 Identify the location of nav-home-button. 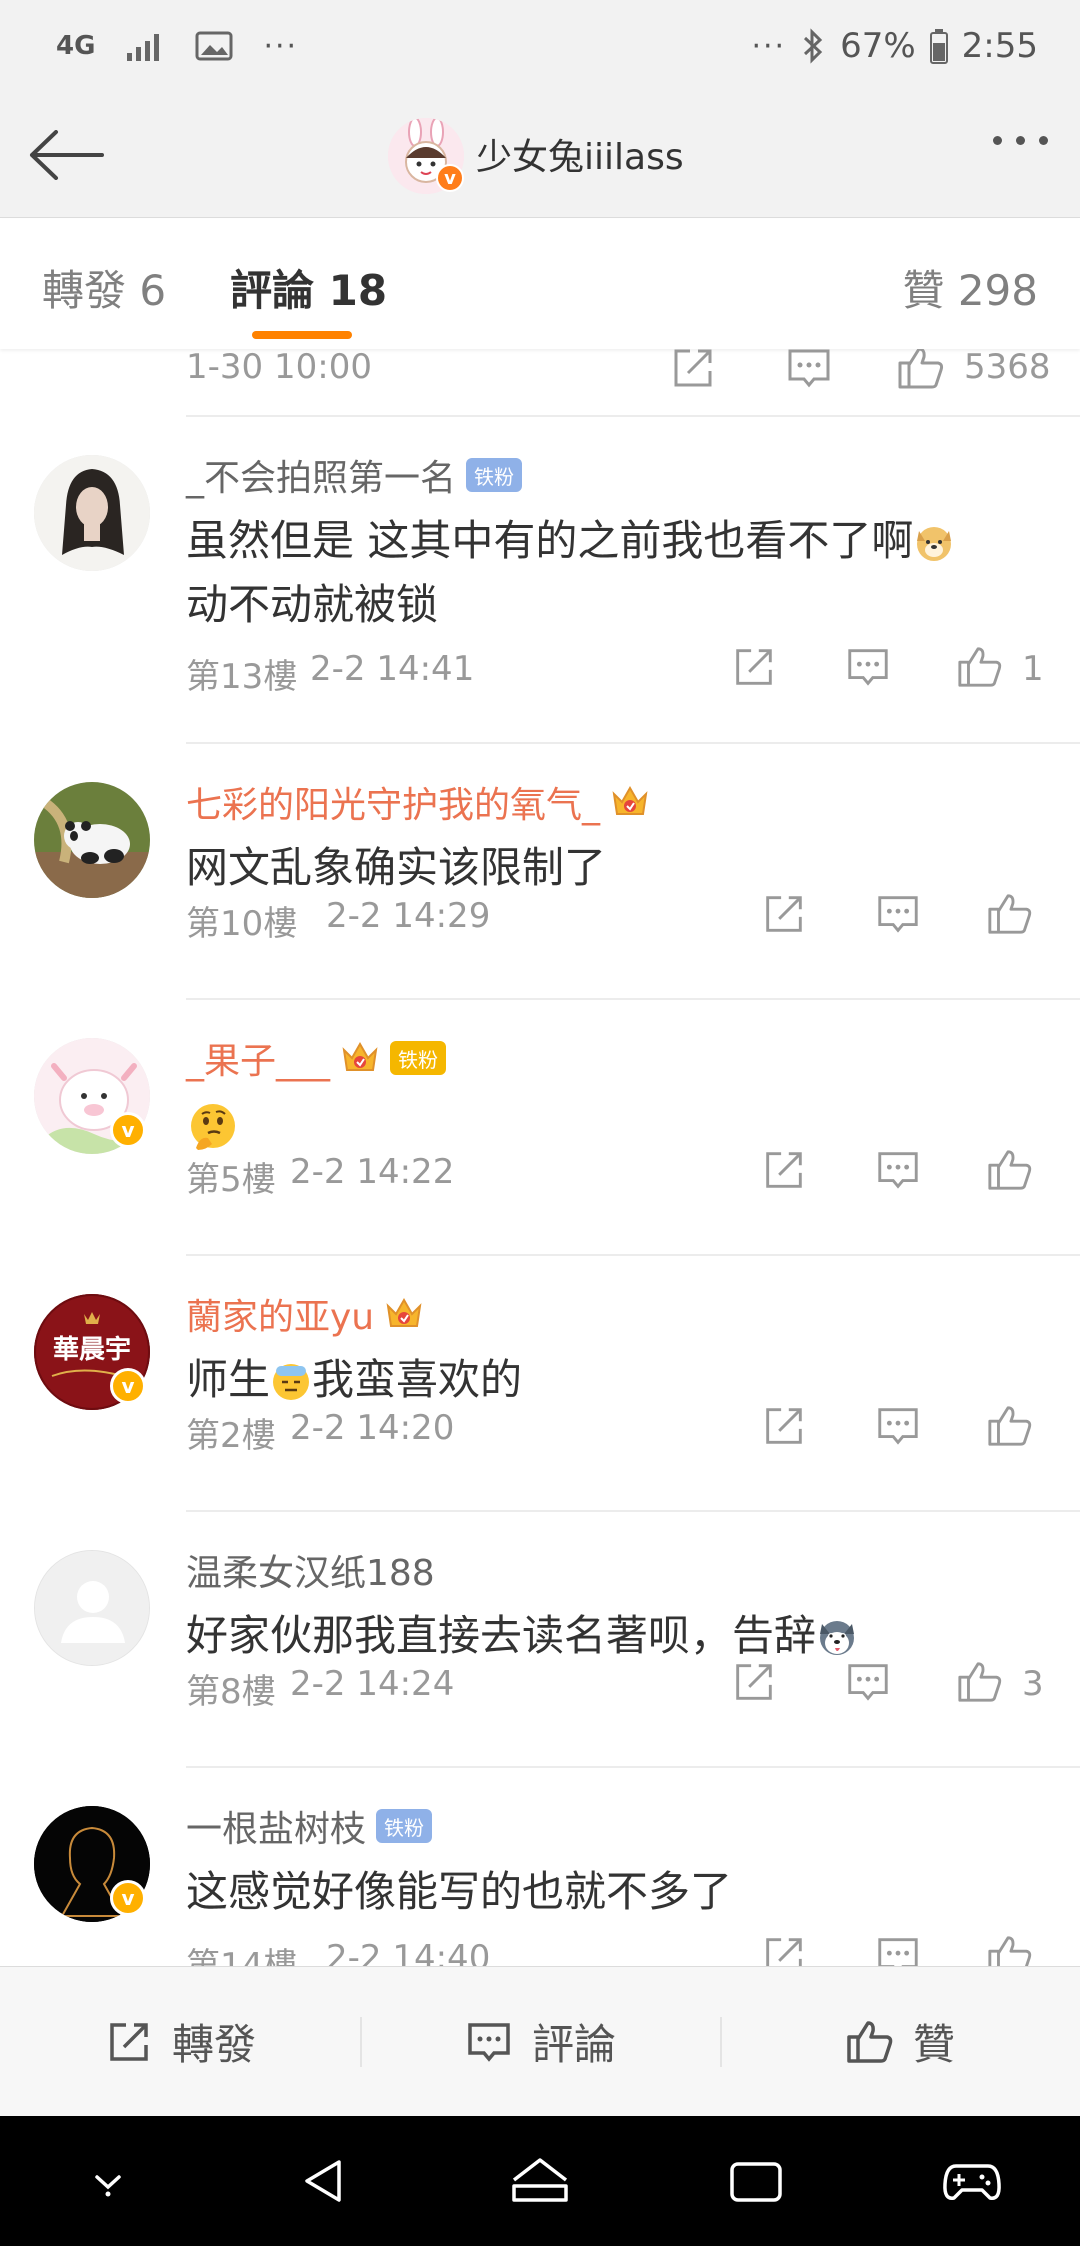
(540, 2181).